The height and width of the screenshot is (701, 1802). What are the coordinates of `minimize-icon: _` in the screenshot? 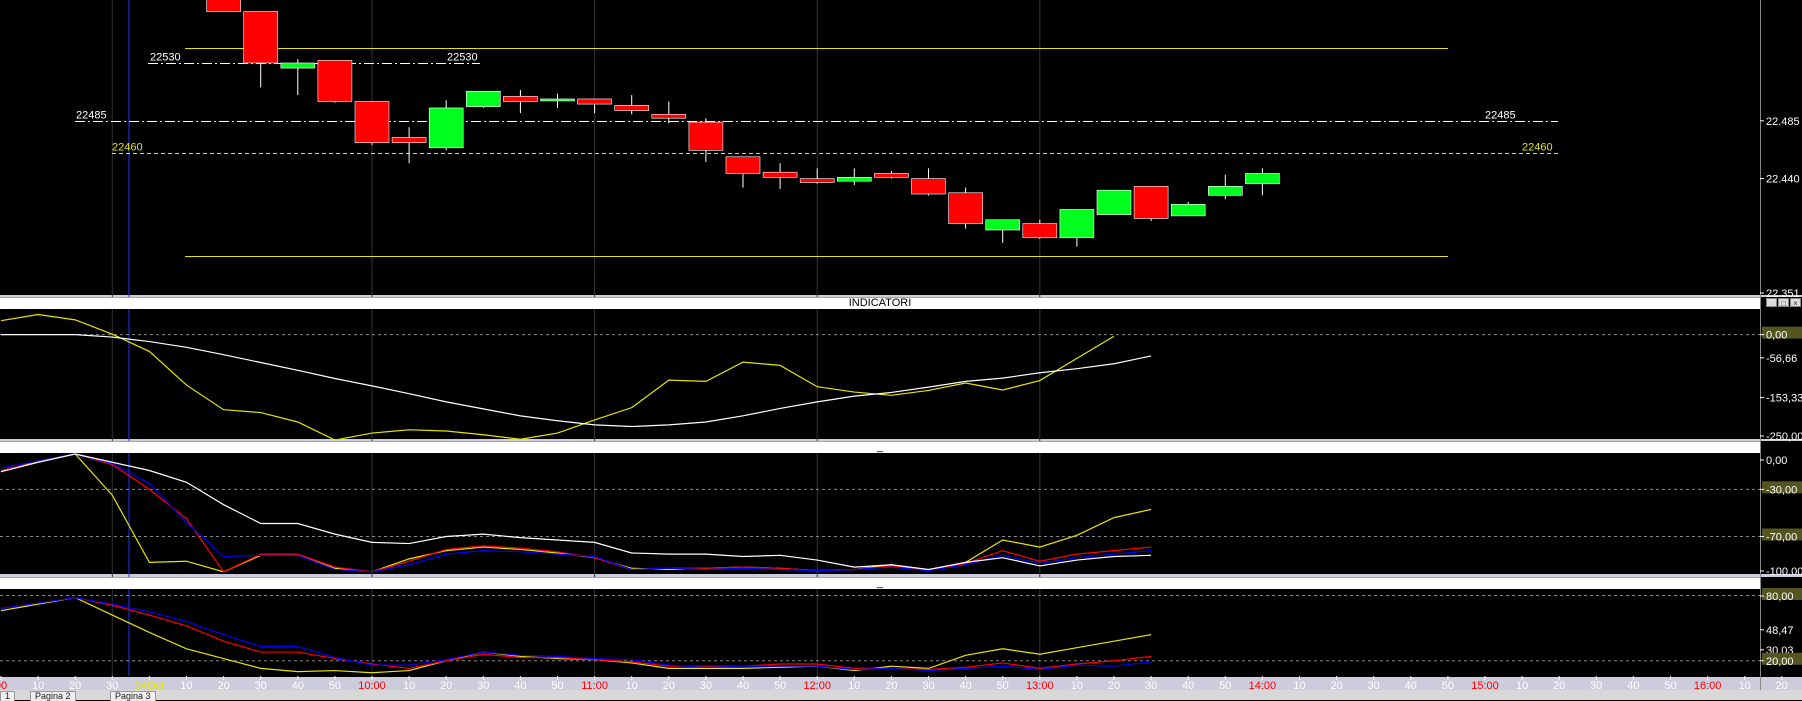 It's located at (1771, 303).